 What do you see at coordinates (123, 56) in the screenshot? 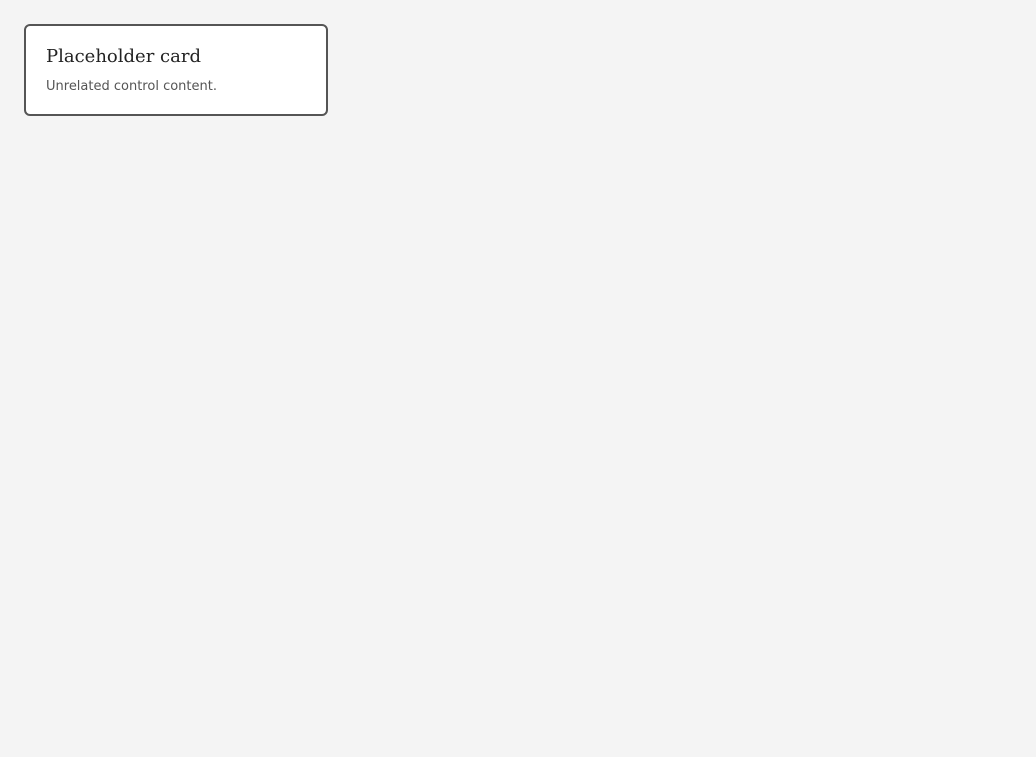
I see `card-heading: Placeholder card` at bounding box center [123, 56].